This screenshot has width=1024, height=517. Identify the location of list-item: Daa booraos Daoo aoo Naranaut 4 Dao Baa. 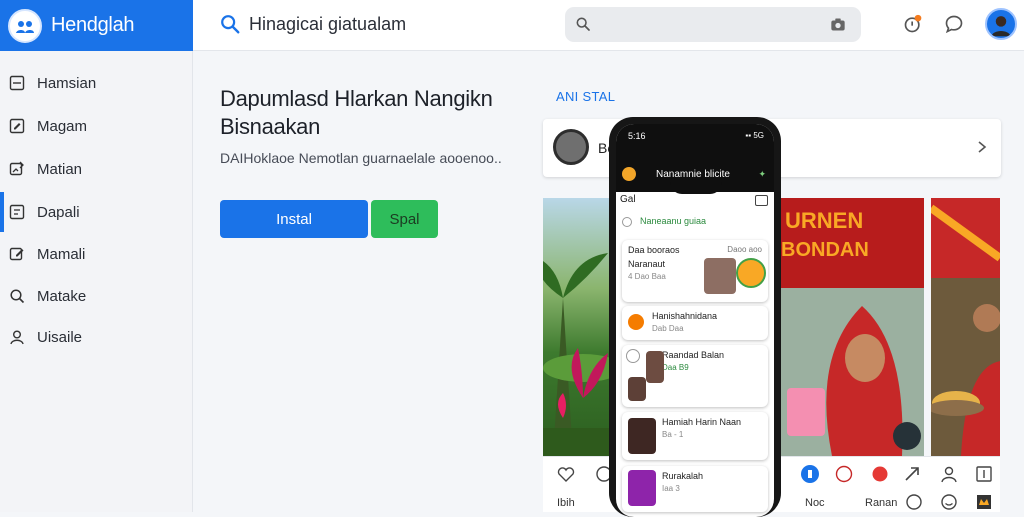
(695, 271).